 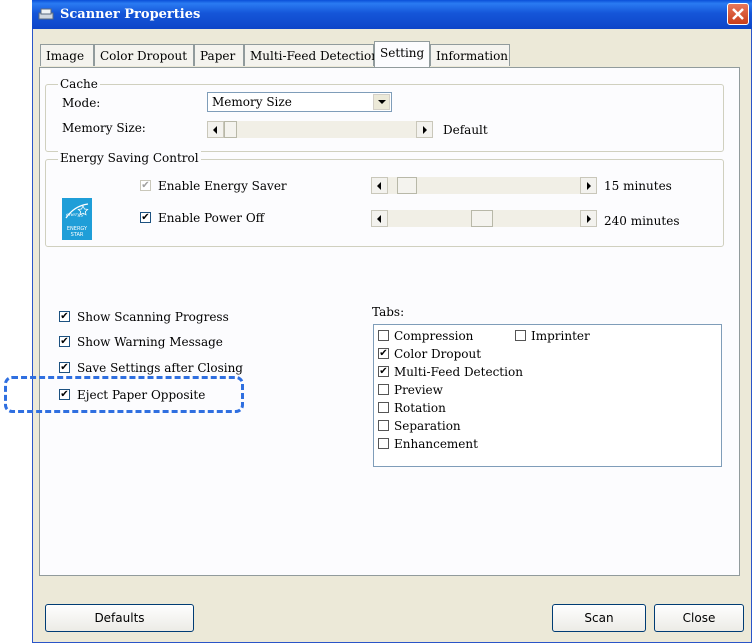 What do you see at coordinates (320, 129) in the screenshot?
I see `memory-size-slider` at bounding box center [320, 129].